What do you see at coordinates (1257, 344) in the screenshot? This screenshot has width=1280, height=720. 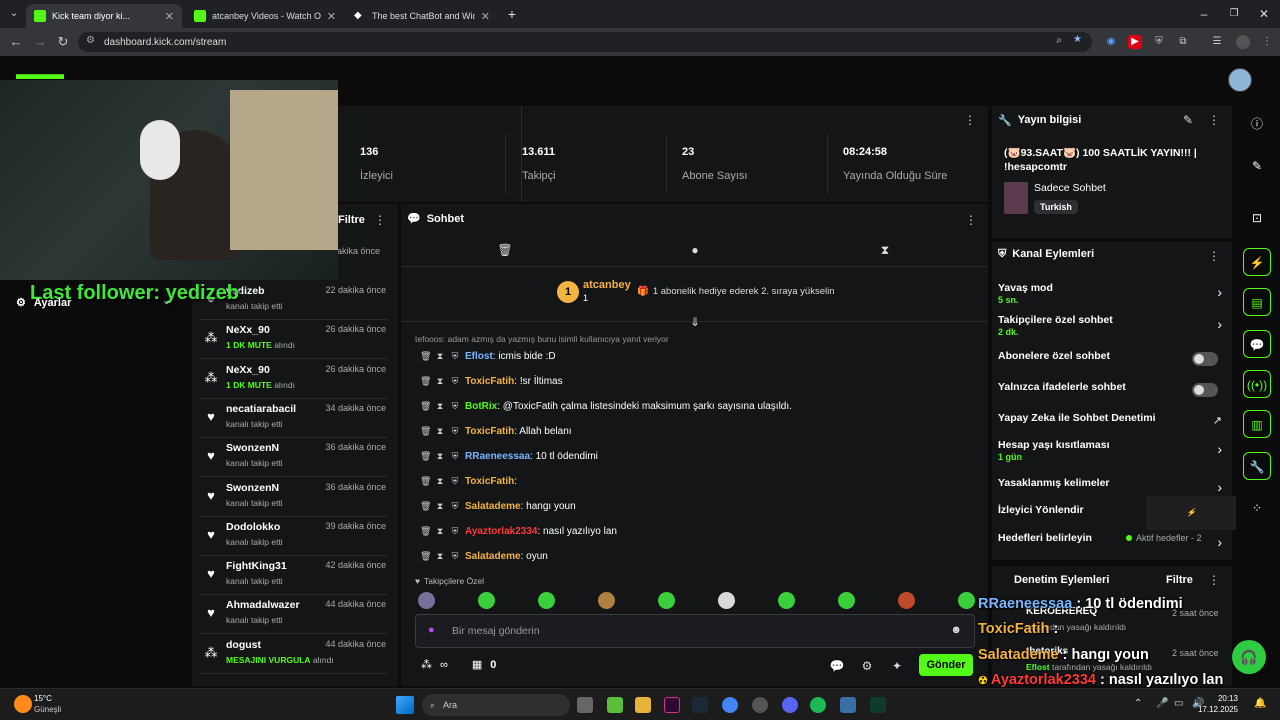 I see `chat-rail-icon: 💬` at bounding box center [1257, 344].